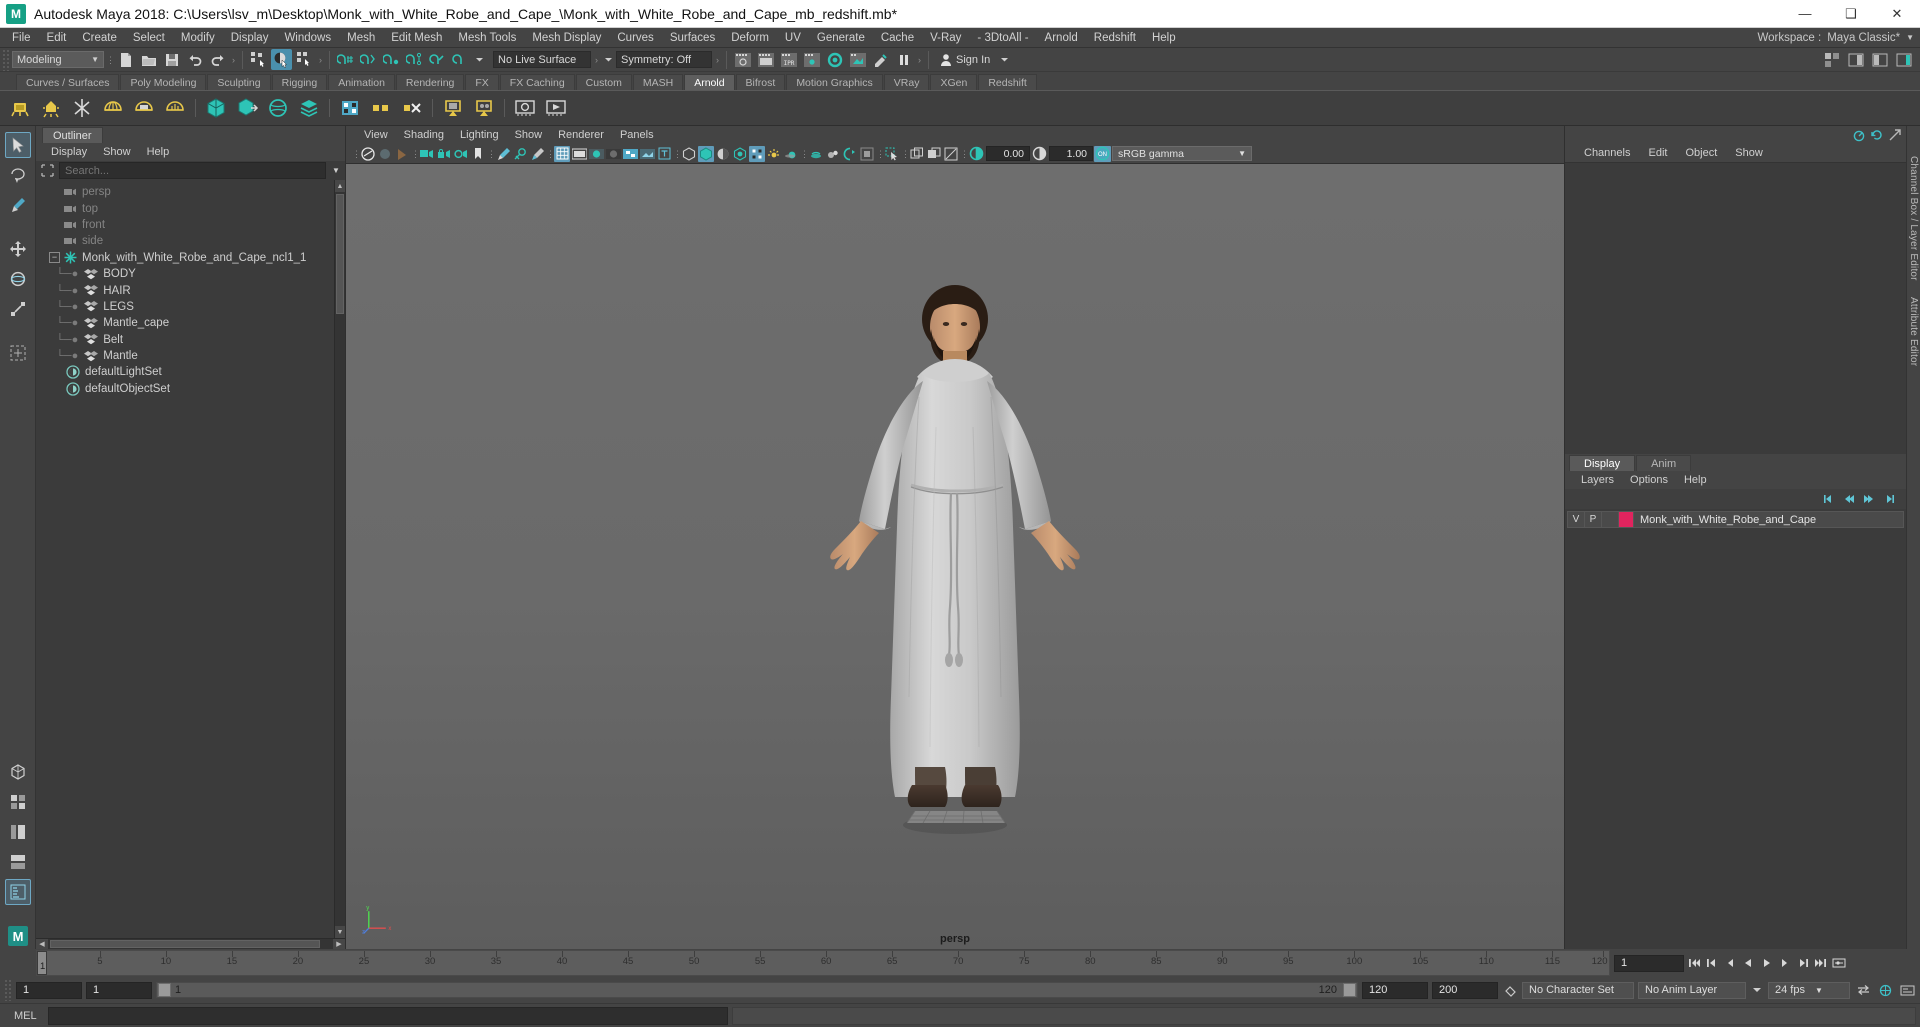 This screenshot has height=1027, width=1920. I want to click on use-default-lighting-icon, so click(689, 154).